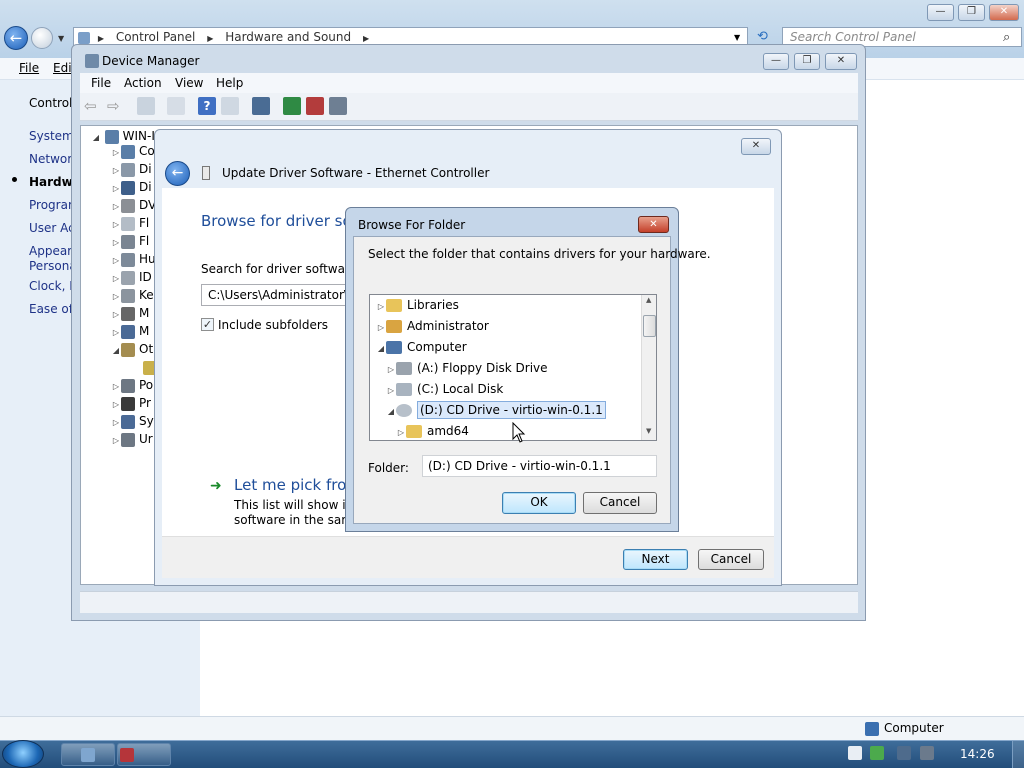  I want to click on dm-minimize-button: —, so click(776, 61).